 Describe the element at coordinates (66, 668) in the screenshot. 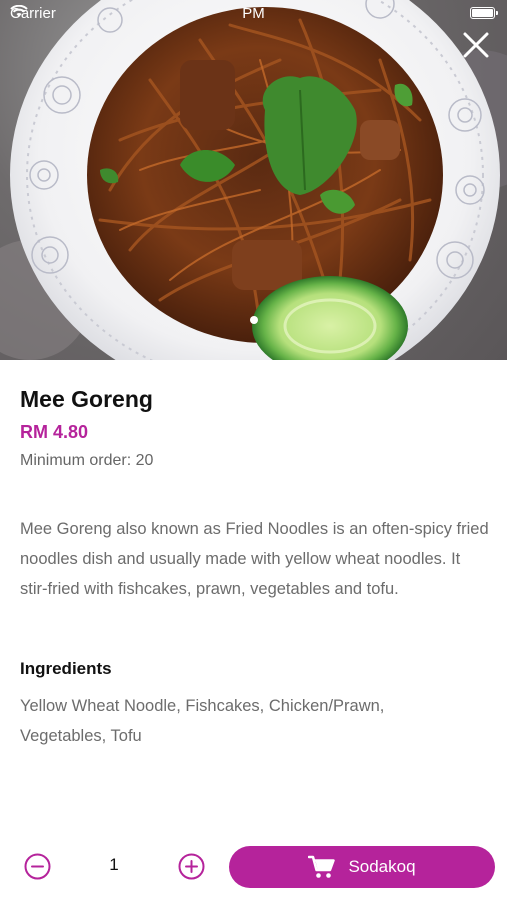

I see `ingredients-heading: Ingredients` at that location.